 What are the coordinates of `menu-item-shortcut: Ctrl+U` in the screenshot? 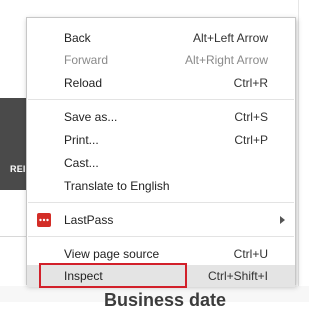 It's located at (250, 254).